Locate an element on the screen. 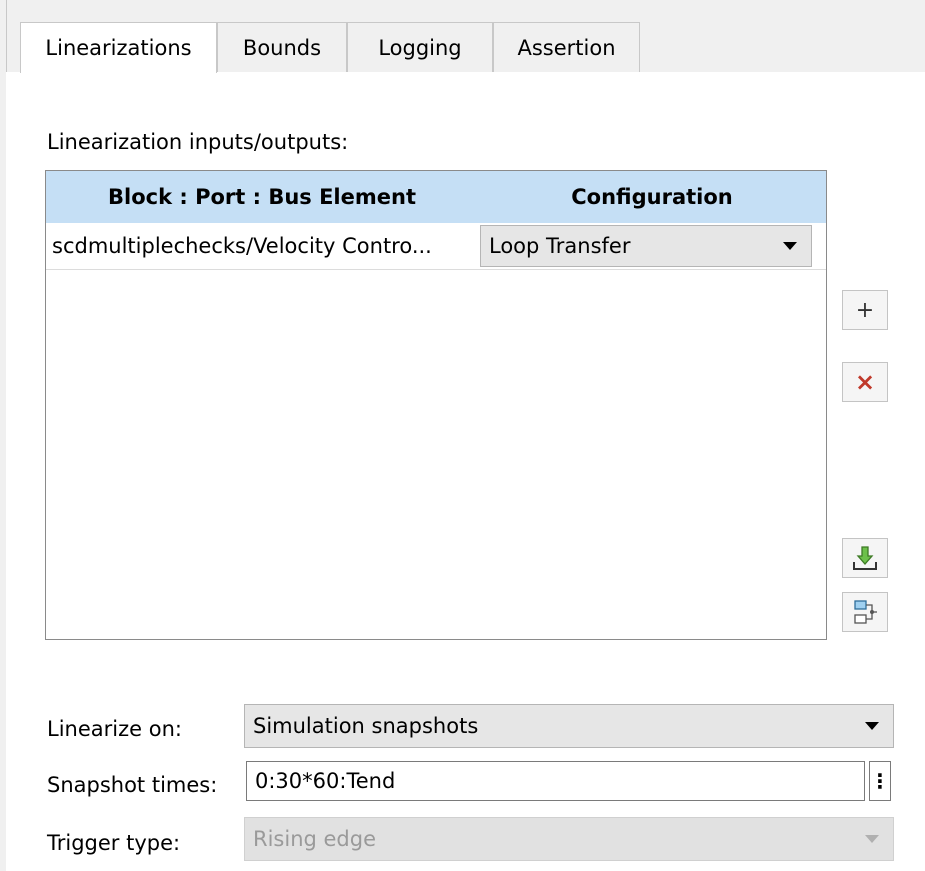  import-button is located at coordinates (865, 558).